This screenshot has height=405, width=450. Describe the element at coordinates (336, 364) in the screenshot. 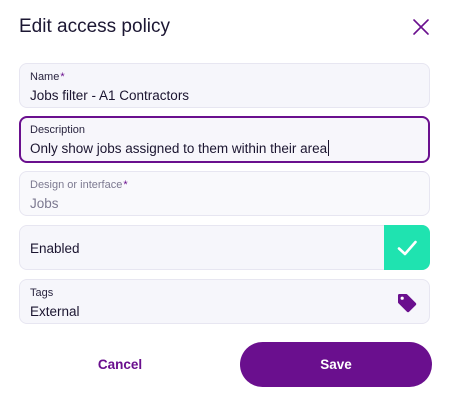

I see `save-button: Save` at that location.